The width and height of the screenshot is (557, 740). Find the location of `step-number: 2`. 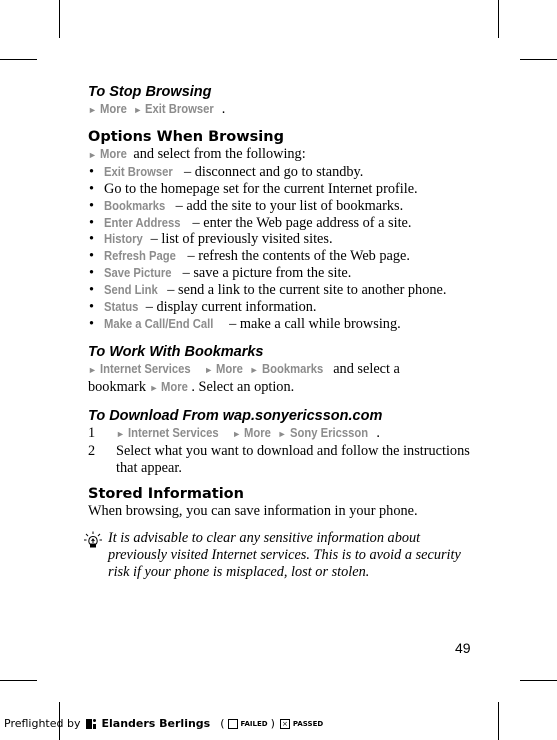

step-number: 2 is located at coordinates (92, 450).